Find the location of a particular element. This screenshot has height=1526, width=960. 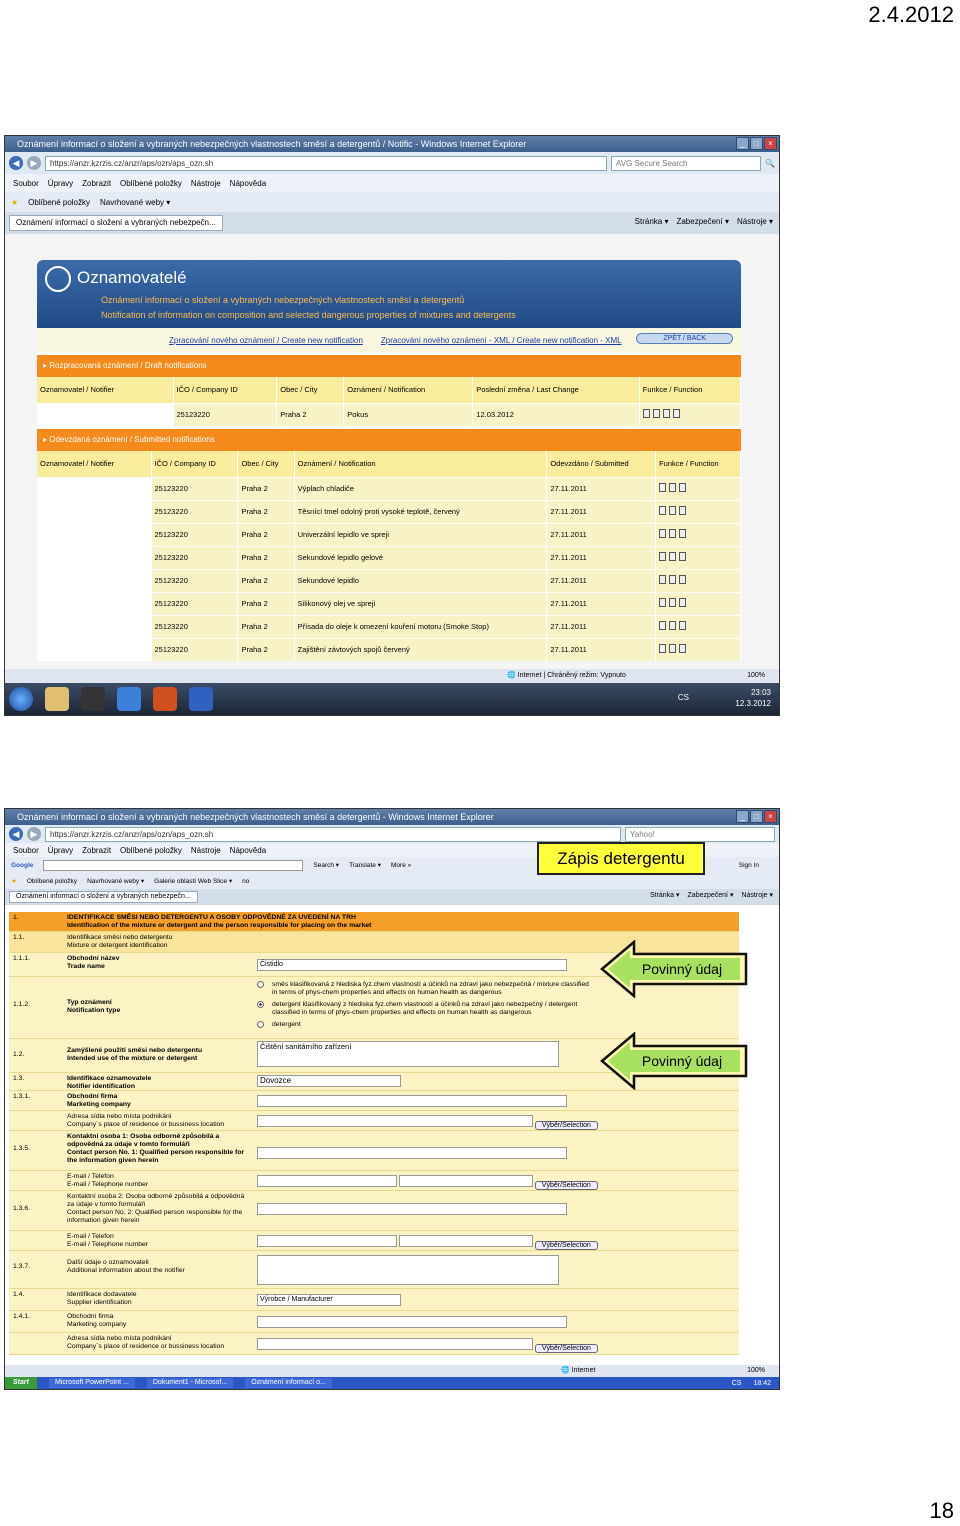

phone-2-input is located at coordinates (465, 1241).